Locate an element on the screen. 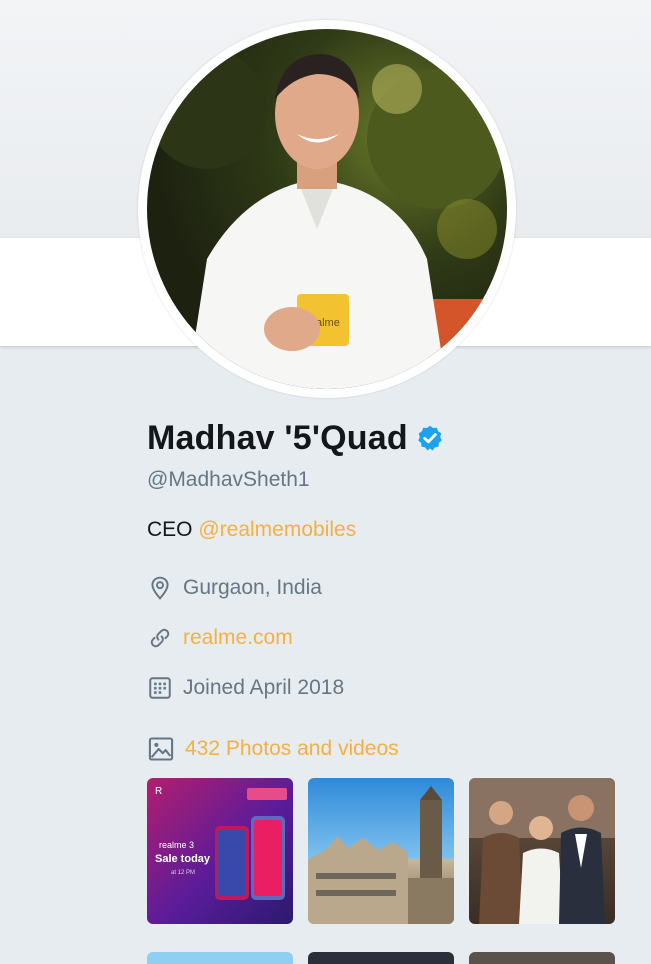  group-photo-image is located at coordinates (542, 851).